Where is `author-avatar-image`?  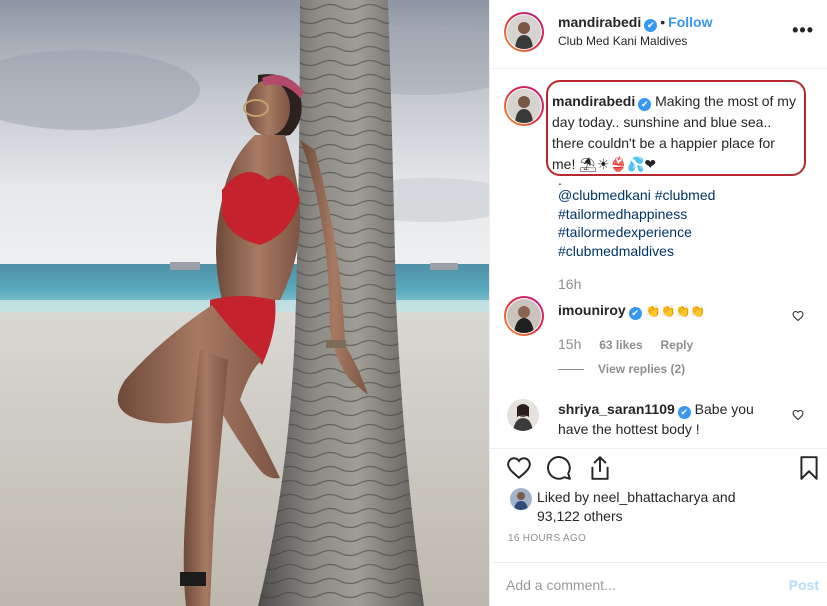
author-avatar-image is located at coordinates (524, 32).